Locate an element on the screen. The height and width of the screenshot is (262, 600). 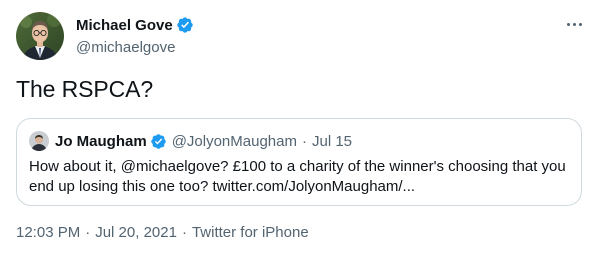
quoted-author-avatar is located at coordinates (39, 141).